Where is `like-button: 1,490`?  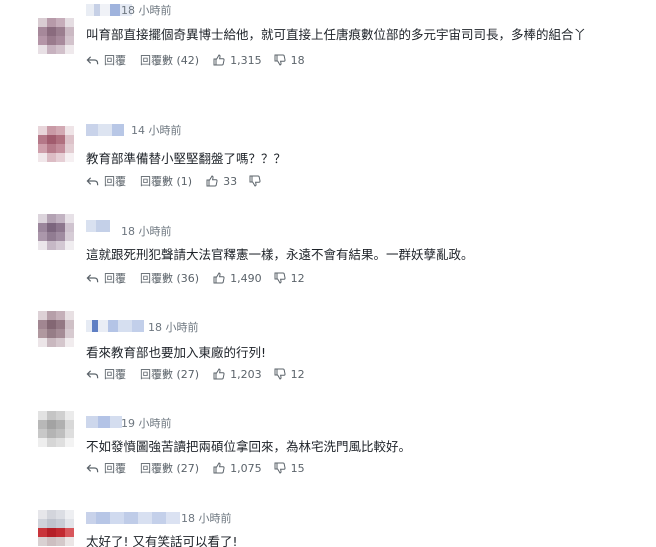 like-button: 1,490 is located at coordinates (237, 278).